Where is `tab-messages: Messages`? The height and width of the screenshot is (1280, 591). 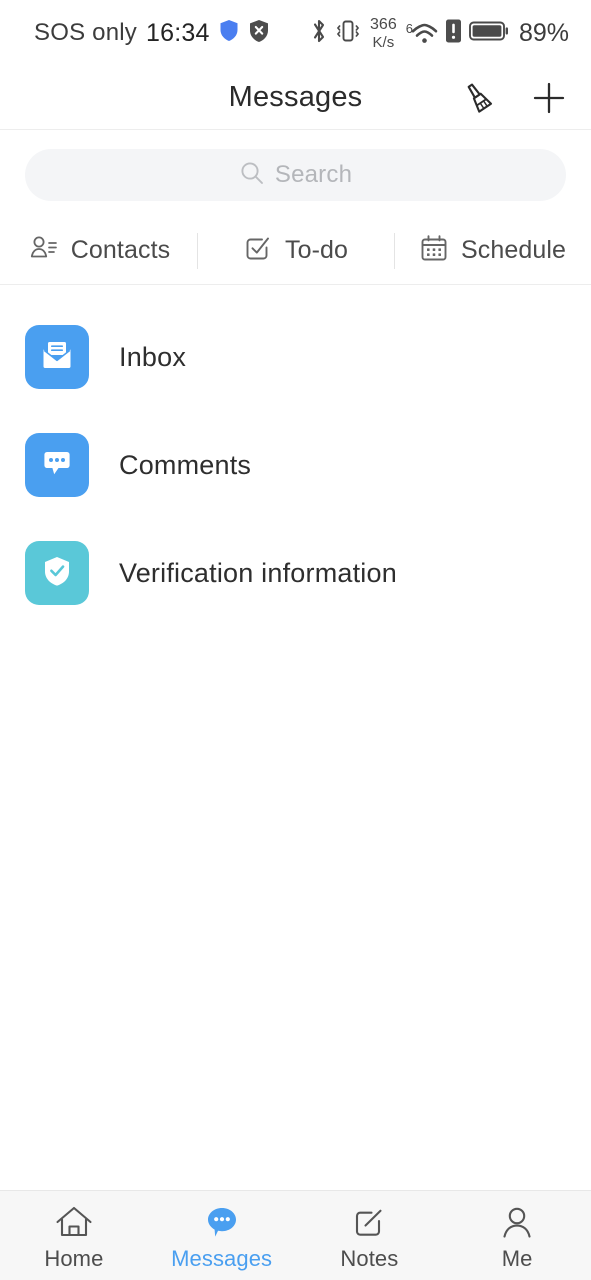 tab-messages: Messages is located at coordinates (222, 1235).